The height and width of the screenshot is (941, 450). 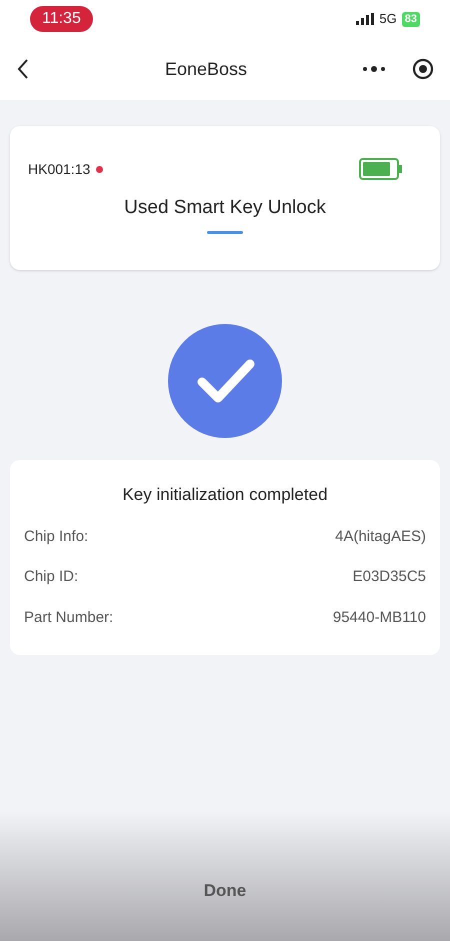 I want to click on card-title: Used Smart Key Unlock, so click(x=225, y=208).